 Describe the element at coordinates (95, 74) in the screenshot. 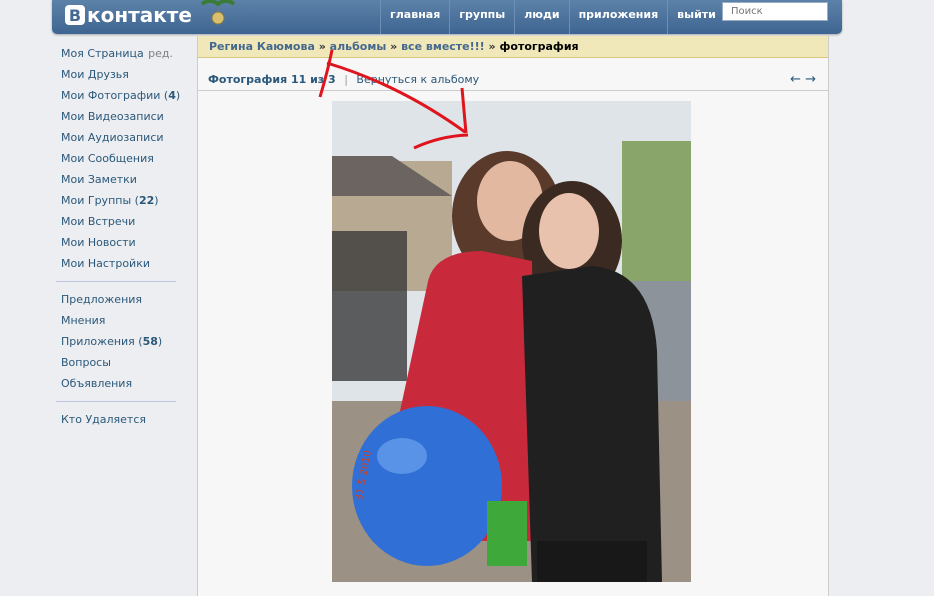

I see `sidebar-item-label: Мои Друзья` at that location.